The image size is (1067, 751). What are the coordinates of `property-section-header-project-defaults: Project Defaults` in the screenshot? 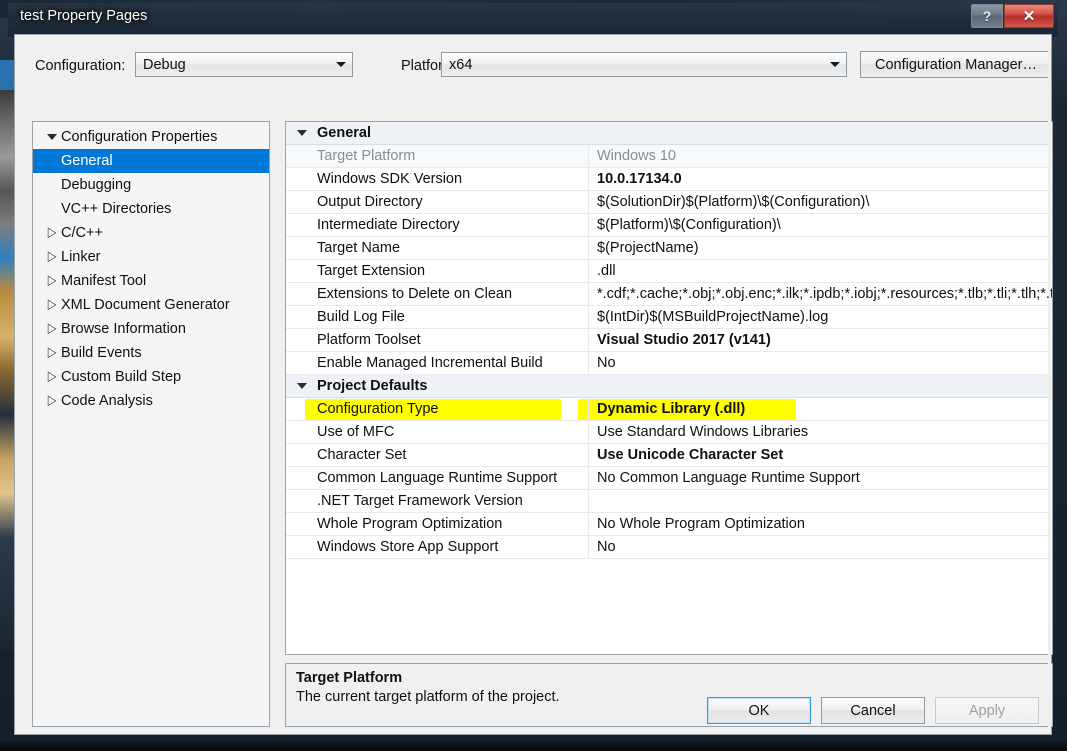 It's located at (669, 386).